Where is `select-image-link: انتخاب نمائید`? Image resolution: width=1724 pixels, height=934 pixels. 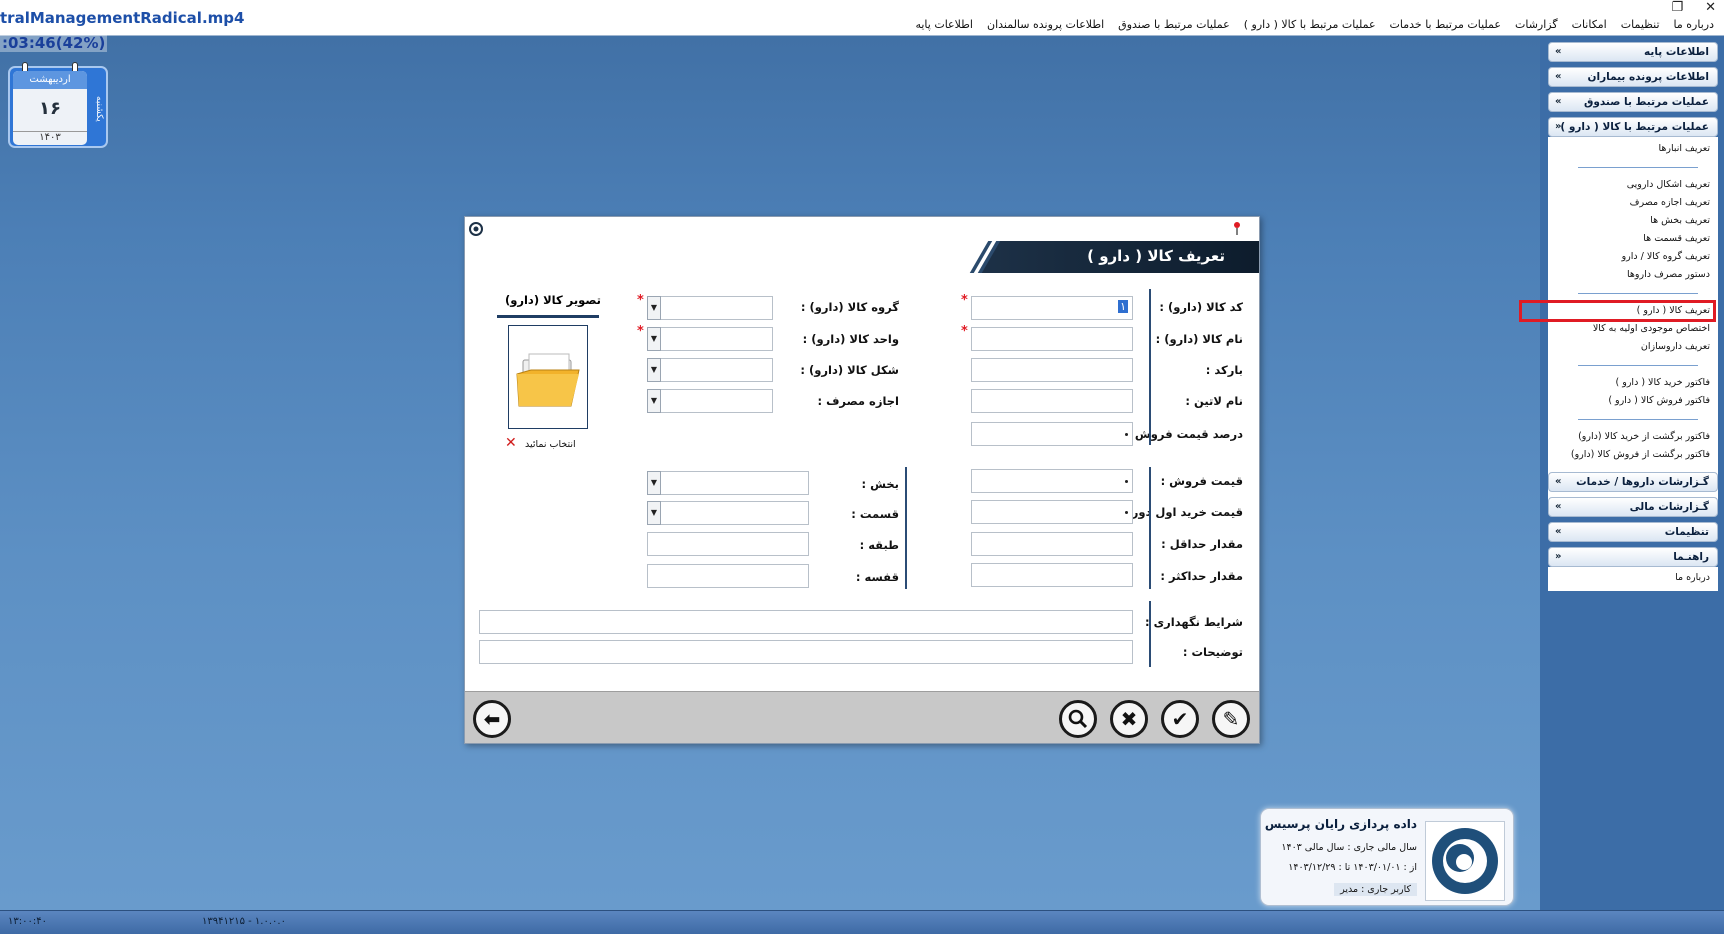
select-image-link: انتخاب نمائید is located at coordinates (550, 444).